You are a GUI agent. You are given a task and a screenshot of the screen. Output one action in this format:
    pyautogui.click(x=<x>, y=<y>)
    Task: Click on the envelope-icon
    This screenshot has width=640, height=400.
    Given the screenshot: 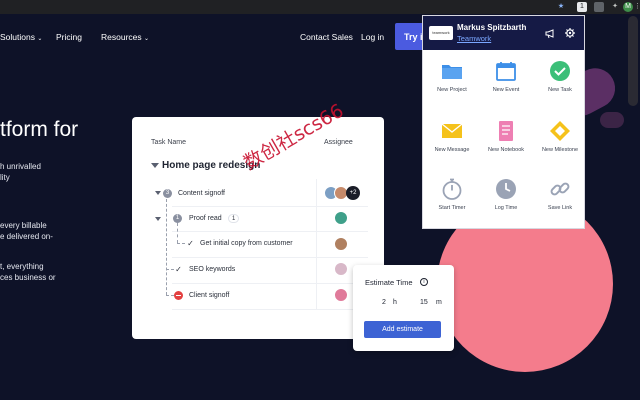 What is the action you would take?
    pyautogui.click(x=452, y=130)
    